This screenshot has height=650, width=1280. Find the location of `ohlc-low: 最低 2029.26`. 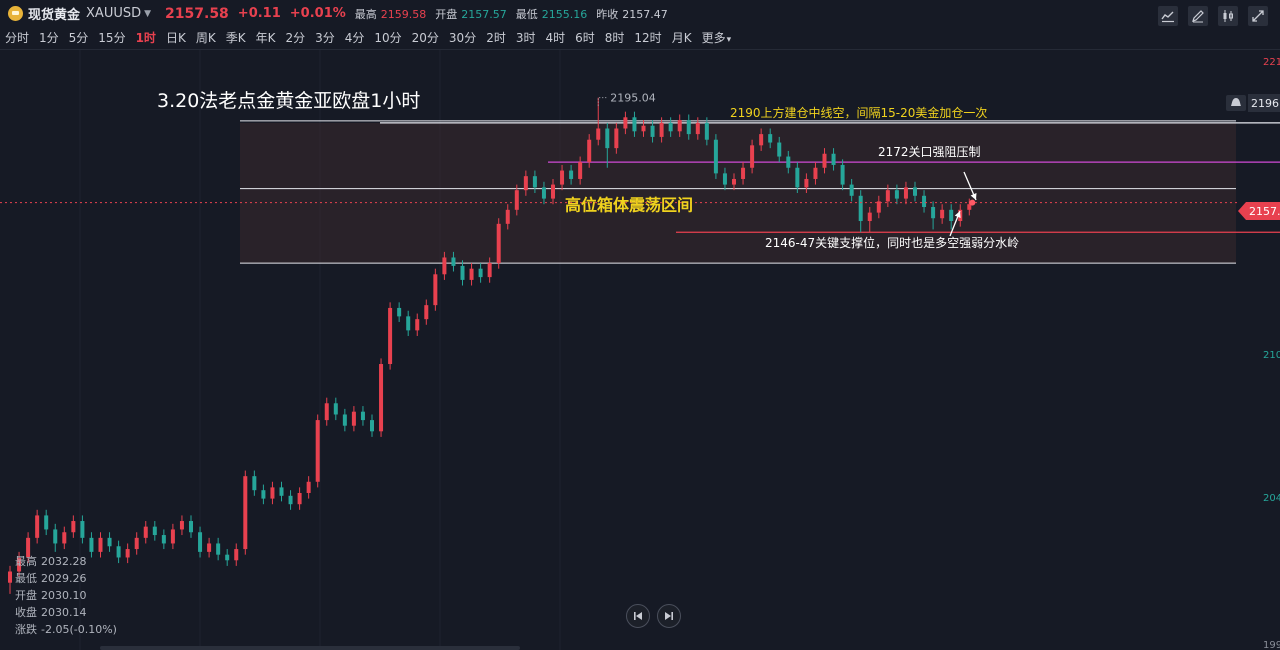

ohlc-low: 最低 2029.26 is located at coordinates (51, 578).